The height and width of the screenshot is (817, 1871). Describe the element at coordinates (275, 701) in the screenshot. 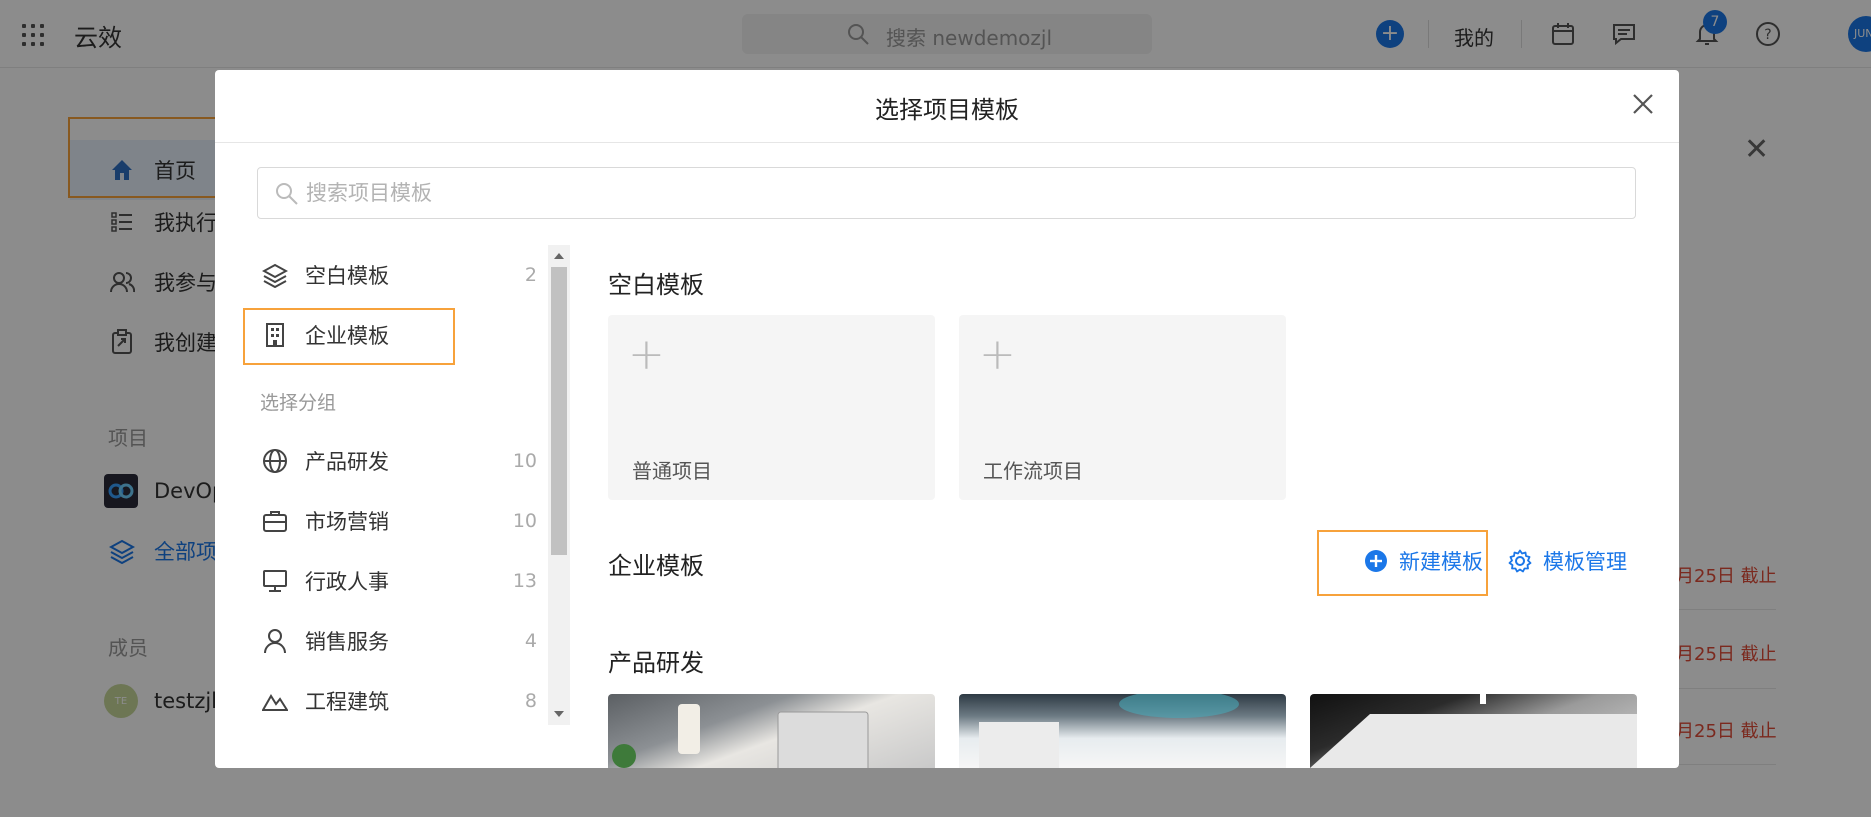

I see `mountain-icon` at that location.